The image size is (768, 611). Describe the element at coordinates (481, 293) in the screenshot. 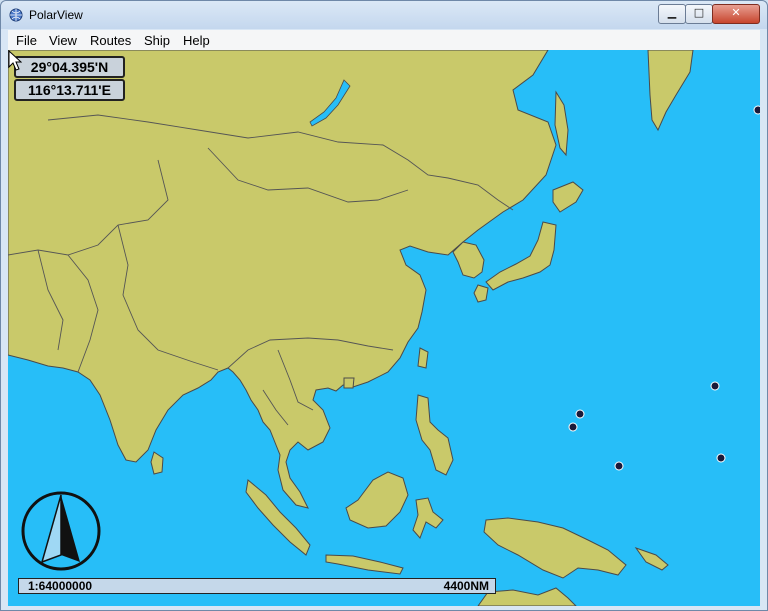

I see `kyushu` at that location.